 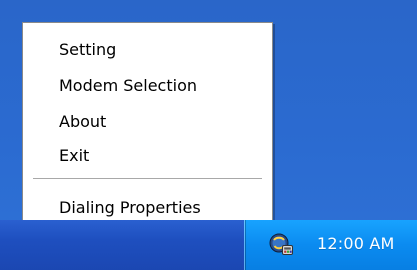 What do you see at coordinates (88, 49) in the screenshot?
I see `menu-item-label: Setting` at bounding box center [88, 49].